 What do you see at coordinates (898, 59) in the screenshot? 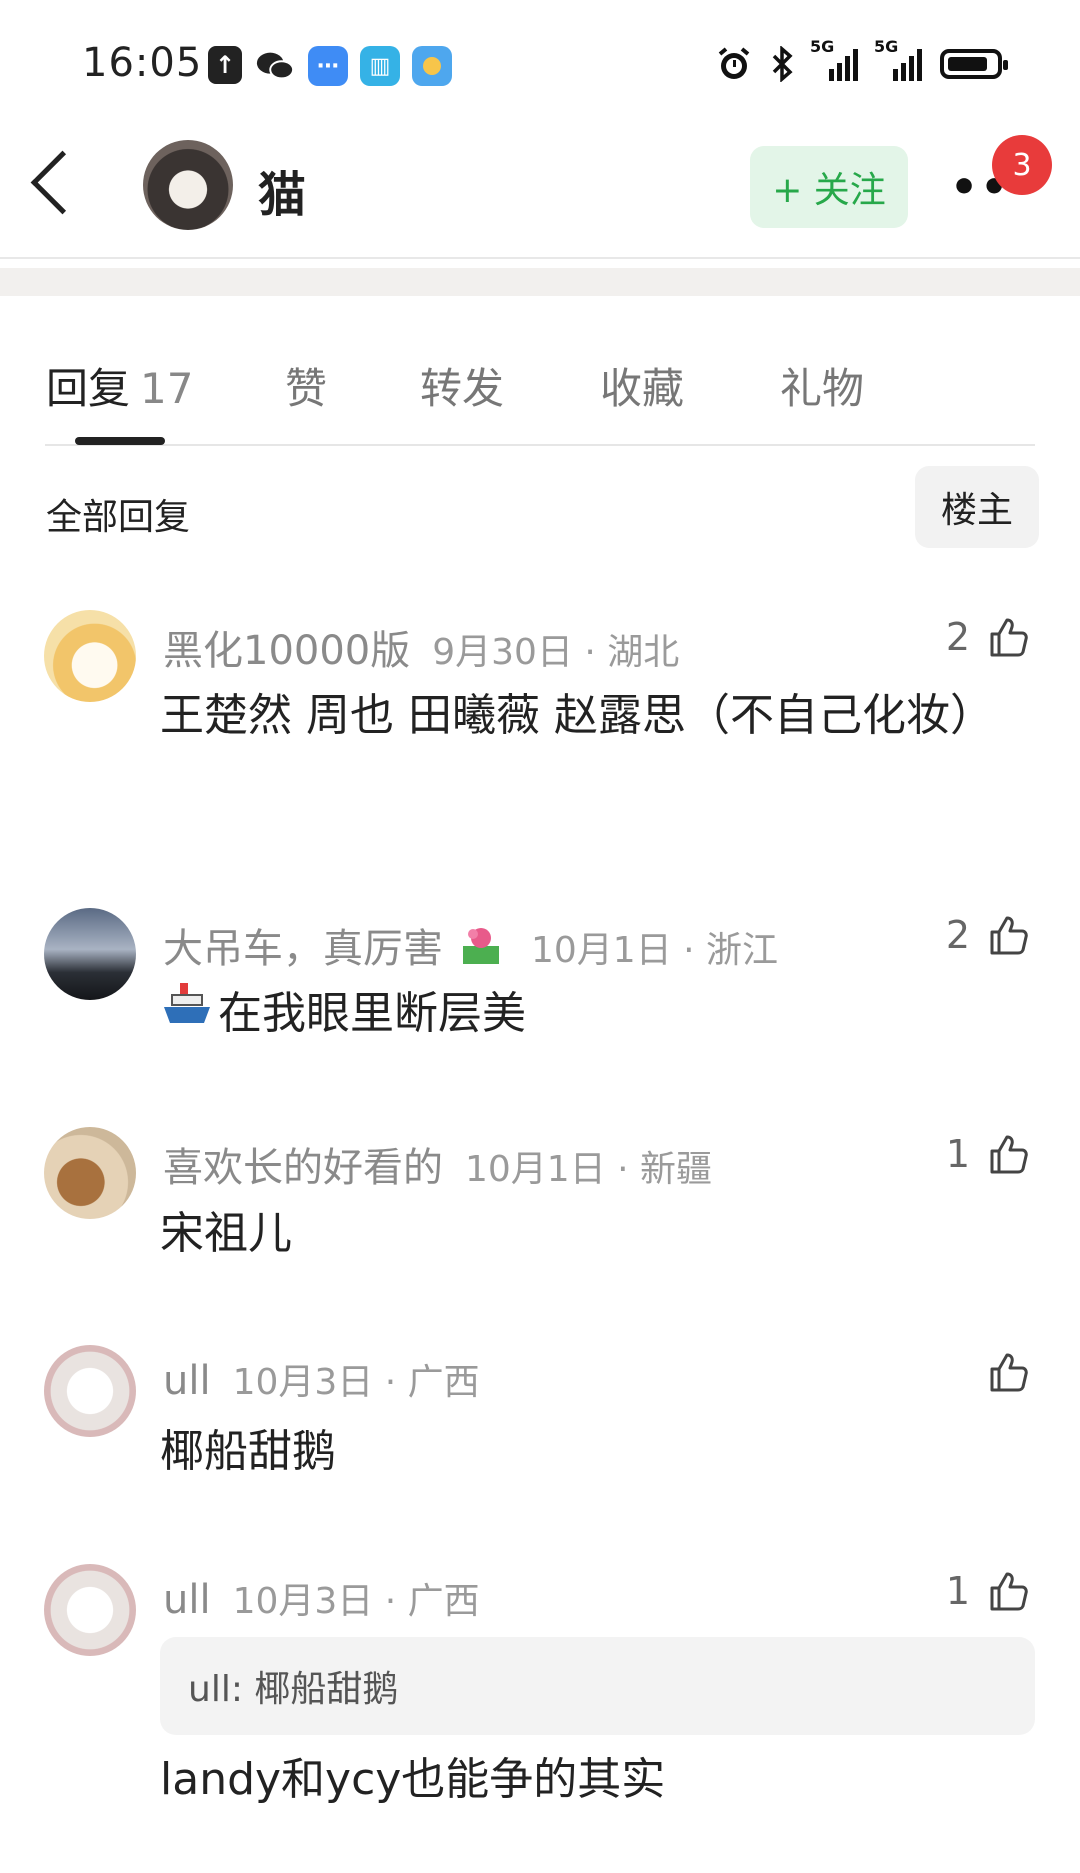
I see `signal-icon-2: 5G` at bounding box center [898, 59].